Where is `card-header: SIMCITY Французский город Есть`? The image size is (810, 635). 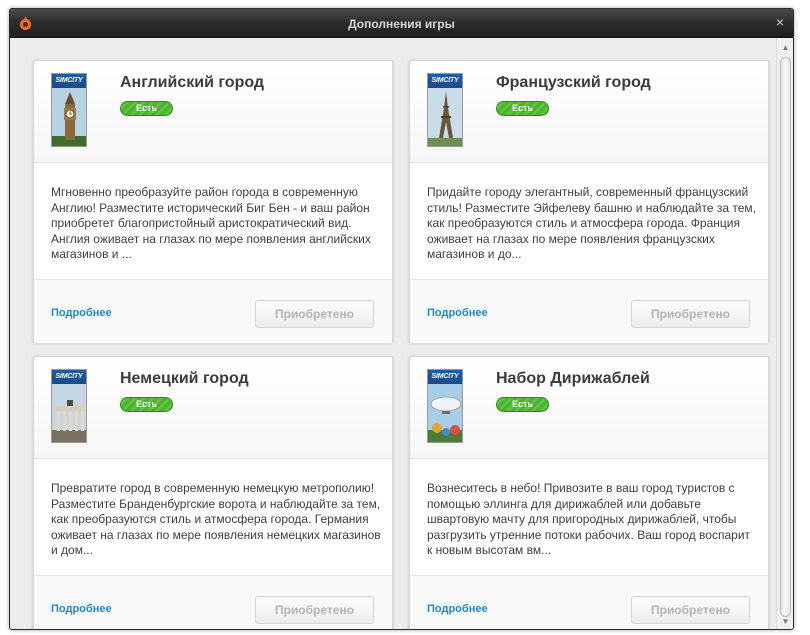
card-header: SIMCITY Французский город Есть is located at coordinates (589, 112).